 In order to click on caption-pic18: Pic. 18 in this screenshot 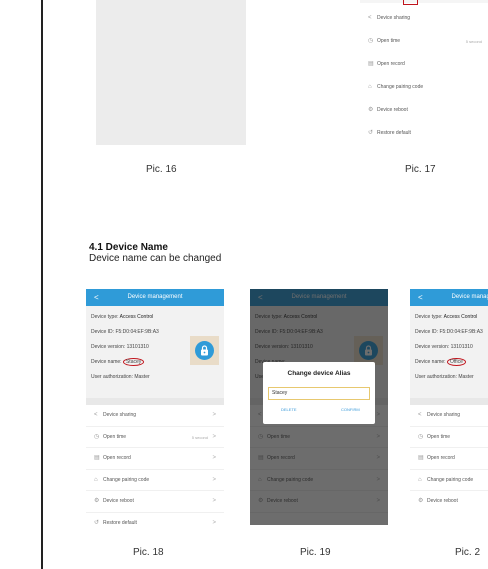, I will do `click(148, 552)`.